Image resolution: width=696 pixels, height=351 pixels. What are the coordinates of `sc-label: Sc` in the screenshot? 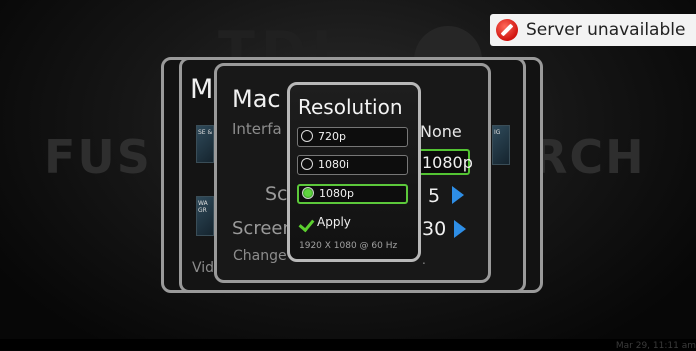 It's located at (276, 194).